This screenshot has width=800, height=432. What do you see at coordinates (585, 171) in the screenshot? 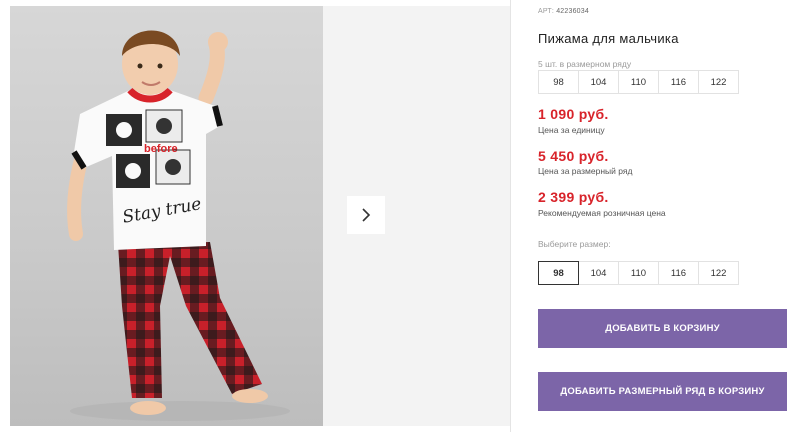
I see `row-price-label: Цена за размерный ряд` at bounding box center [585, 171].